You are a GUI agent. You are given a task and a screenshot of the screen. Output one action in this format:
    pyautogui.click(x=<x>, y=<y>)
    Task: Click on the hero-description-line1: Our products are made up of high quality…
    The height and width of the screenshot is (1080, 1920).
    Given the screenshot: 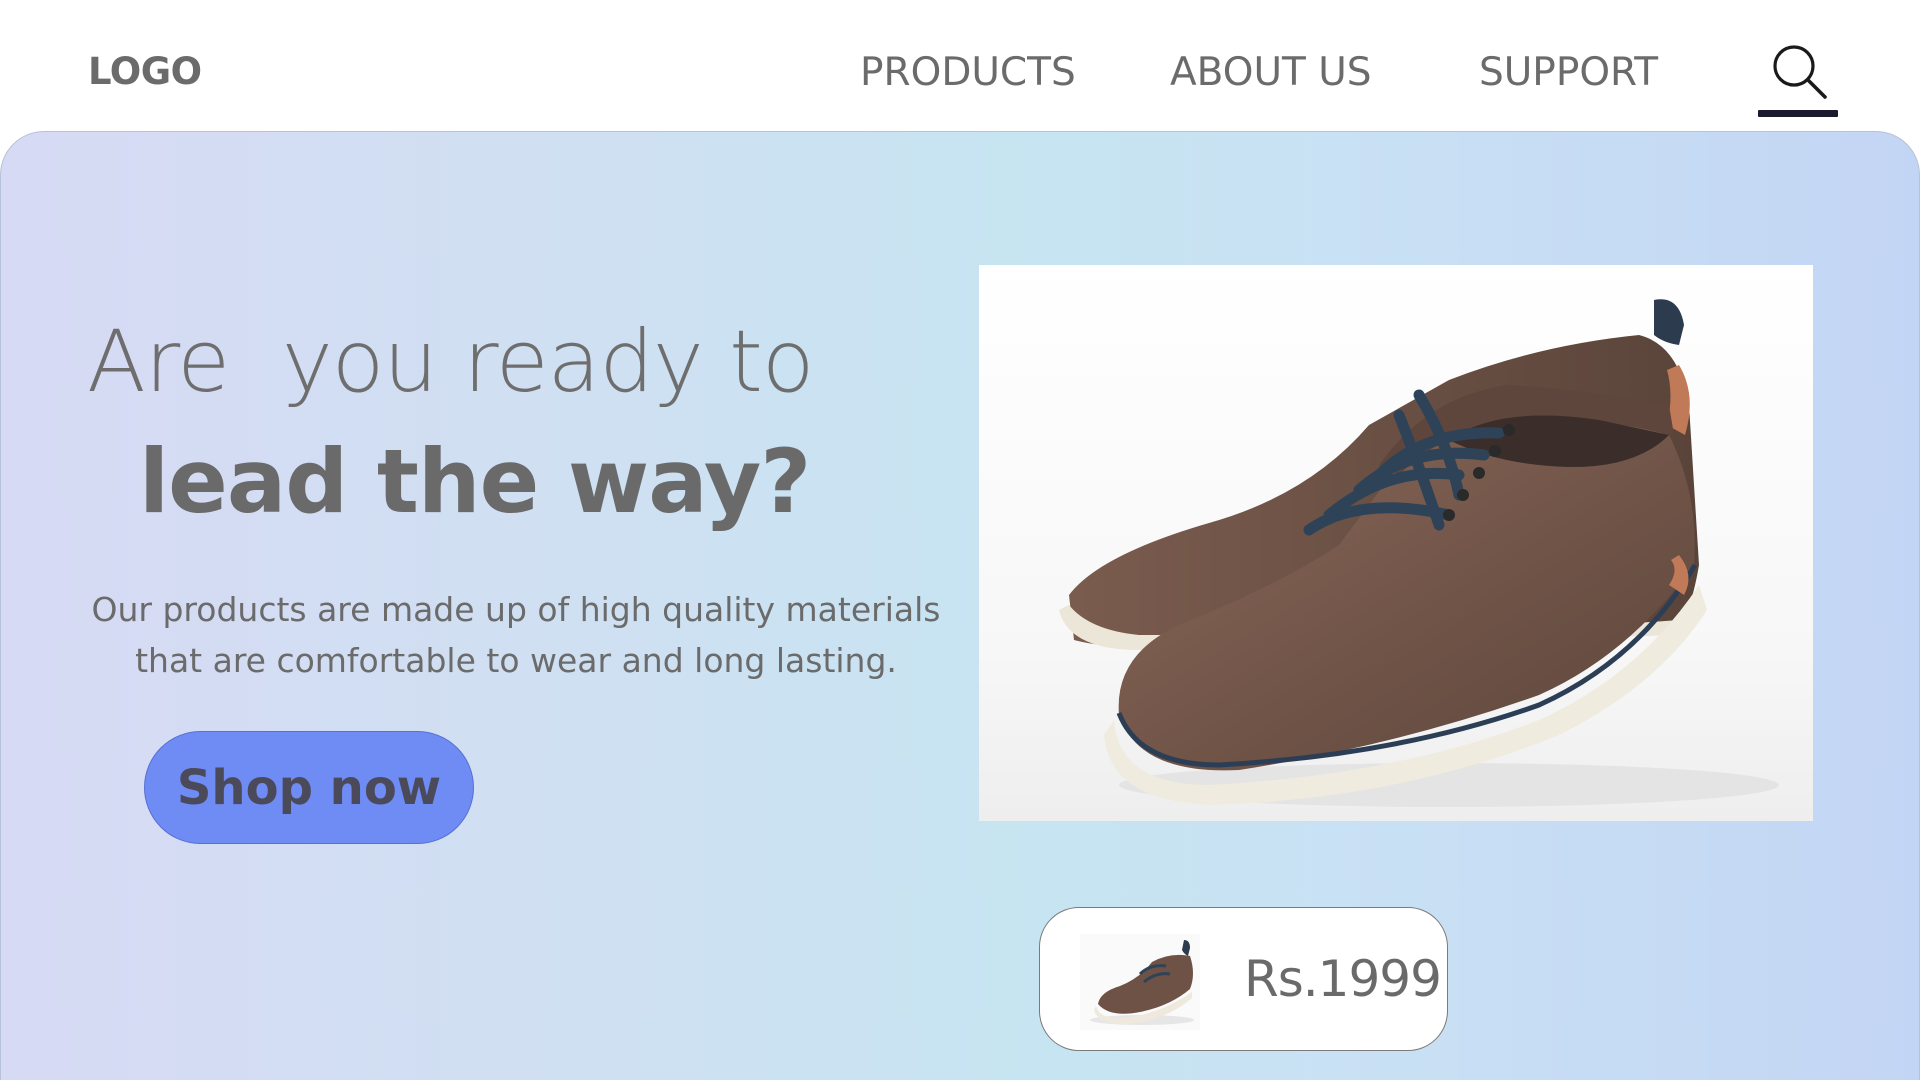 What is the action you would take?
    pyautogui.click(x=516, y=609)
    